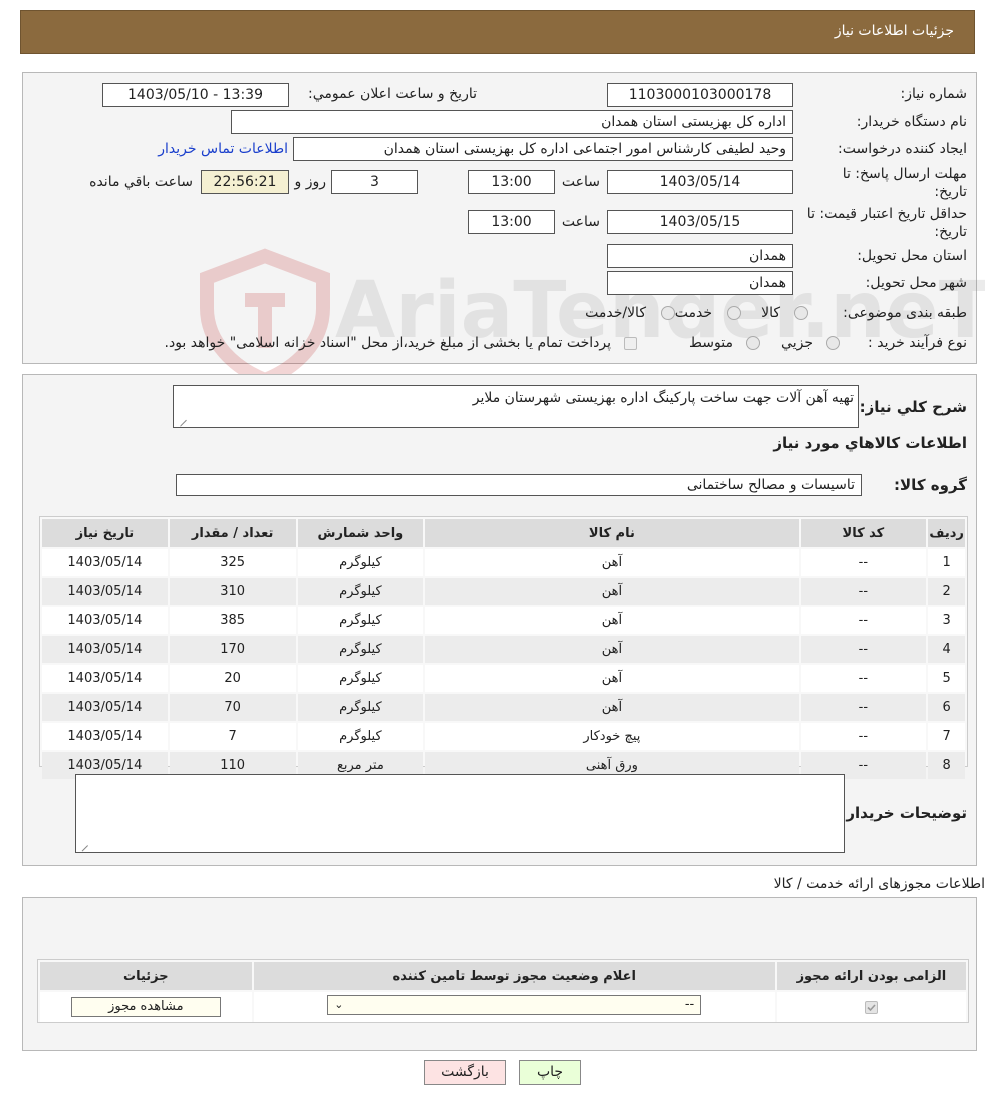 This screenshot has width=985, height=1105. I want to click on row-number-cell: 5, so click(946, 678).